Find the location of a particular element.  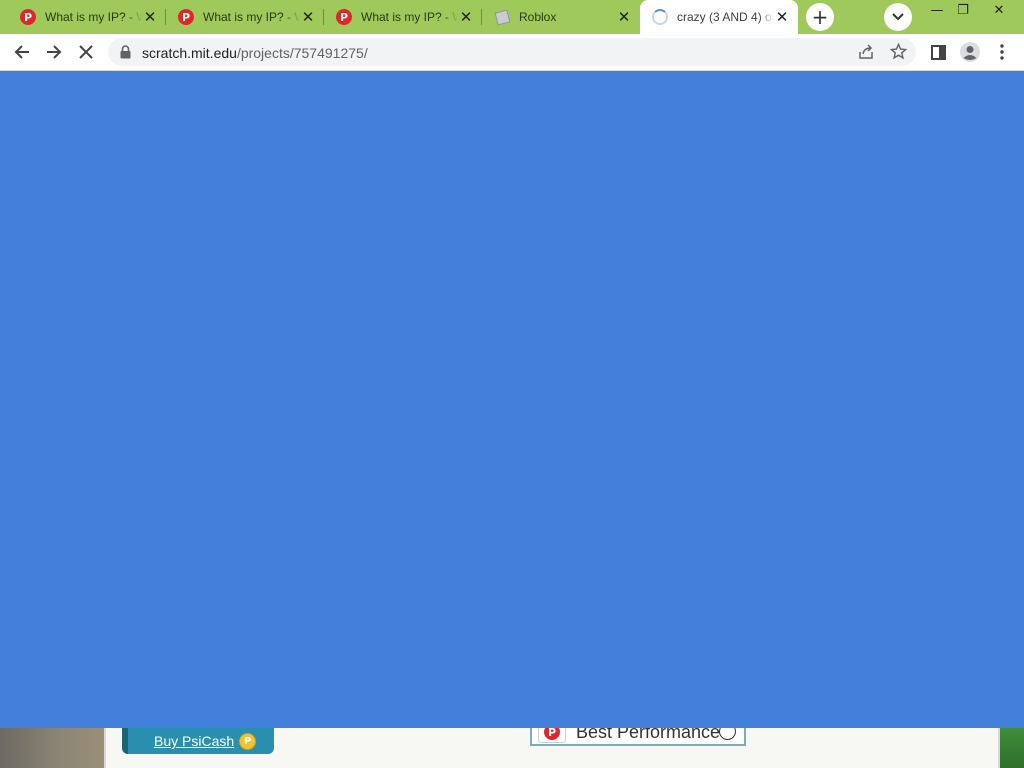

lock-icon is located at coordinates (125, 52).